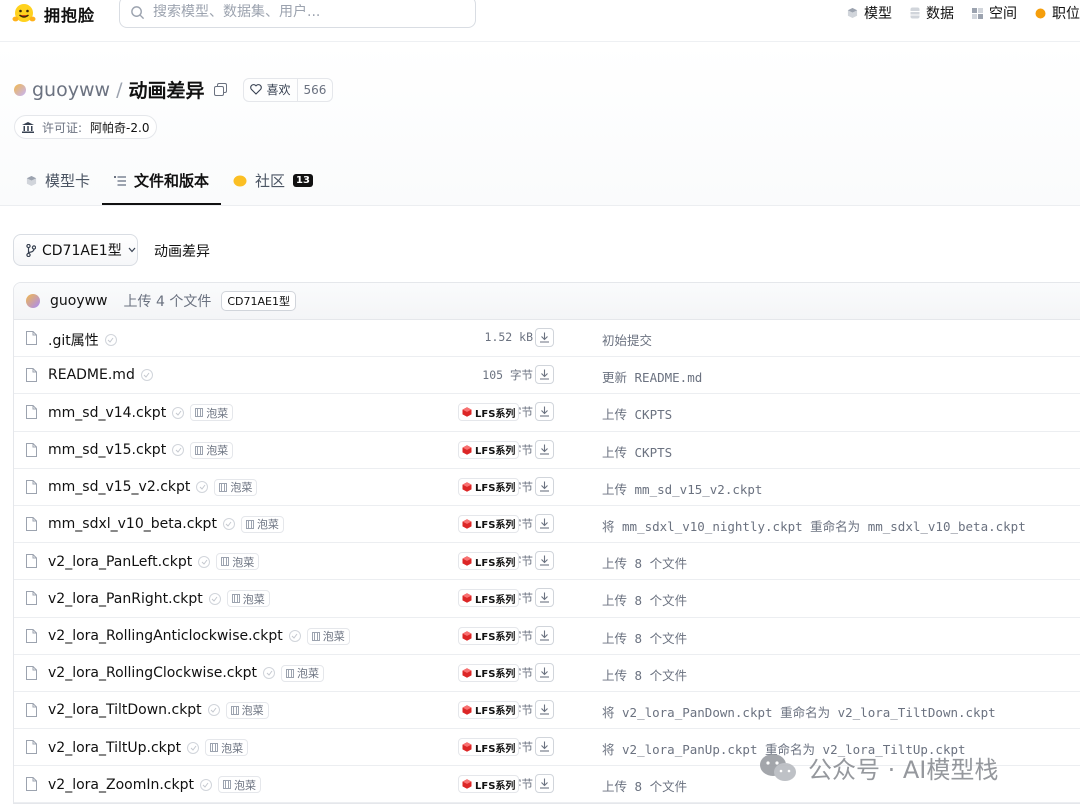 This screenshot has height=810, width=1080. Describe the element at coordinates (314, 89) in the screenshot. I see `like-count: 566` at that location.